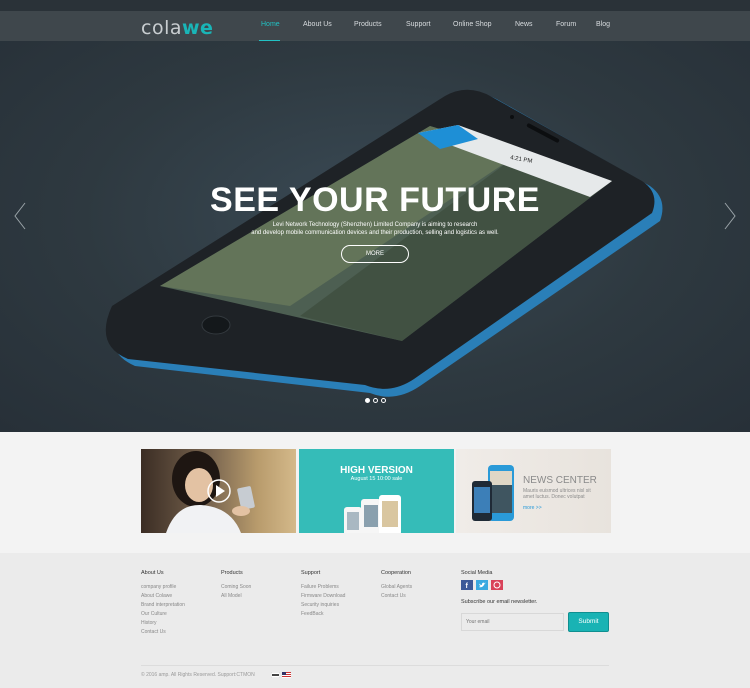  I want to click on news-more-link: more >>, so click(532, 508).